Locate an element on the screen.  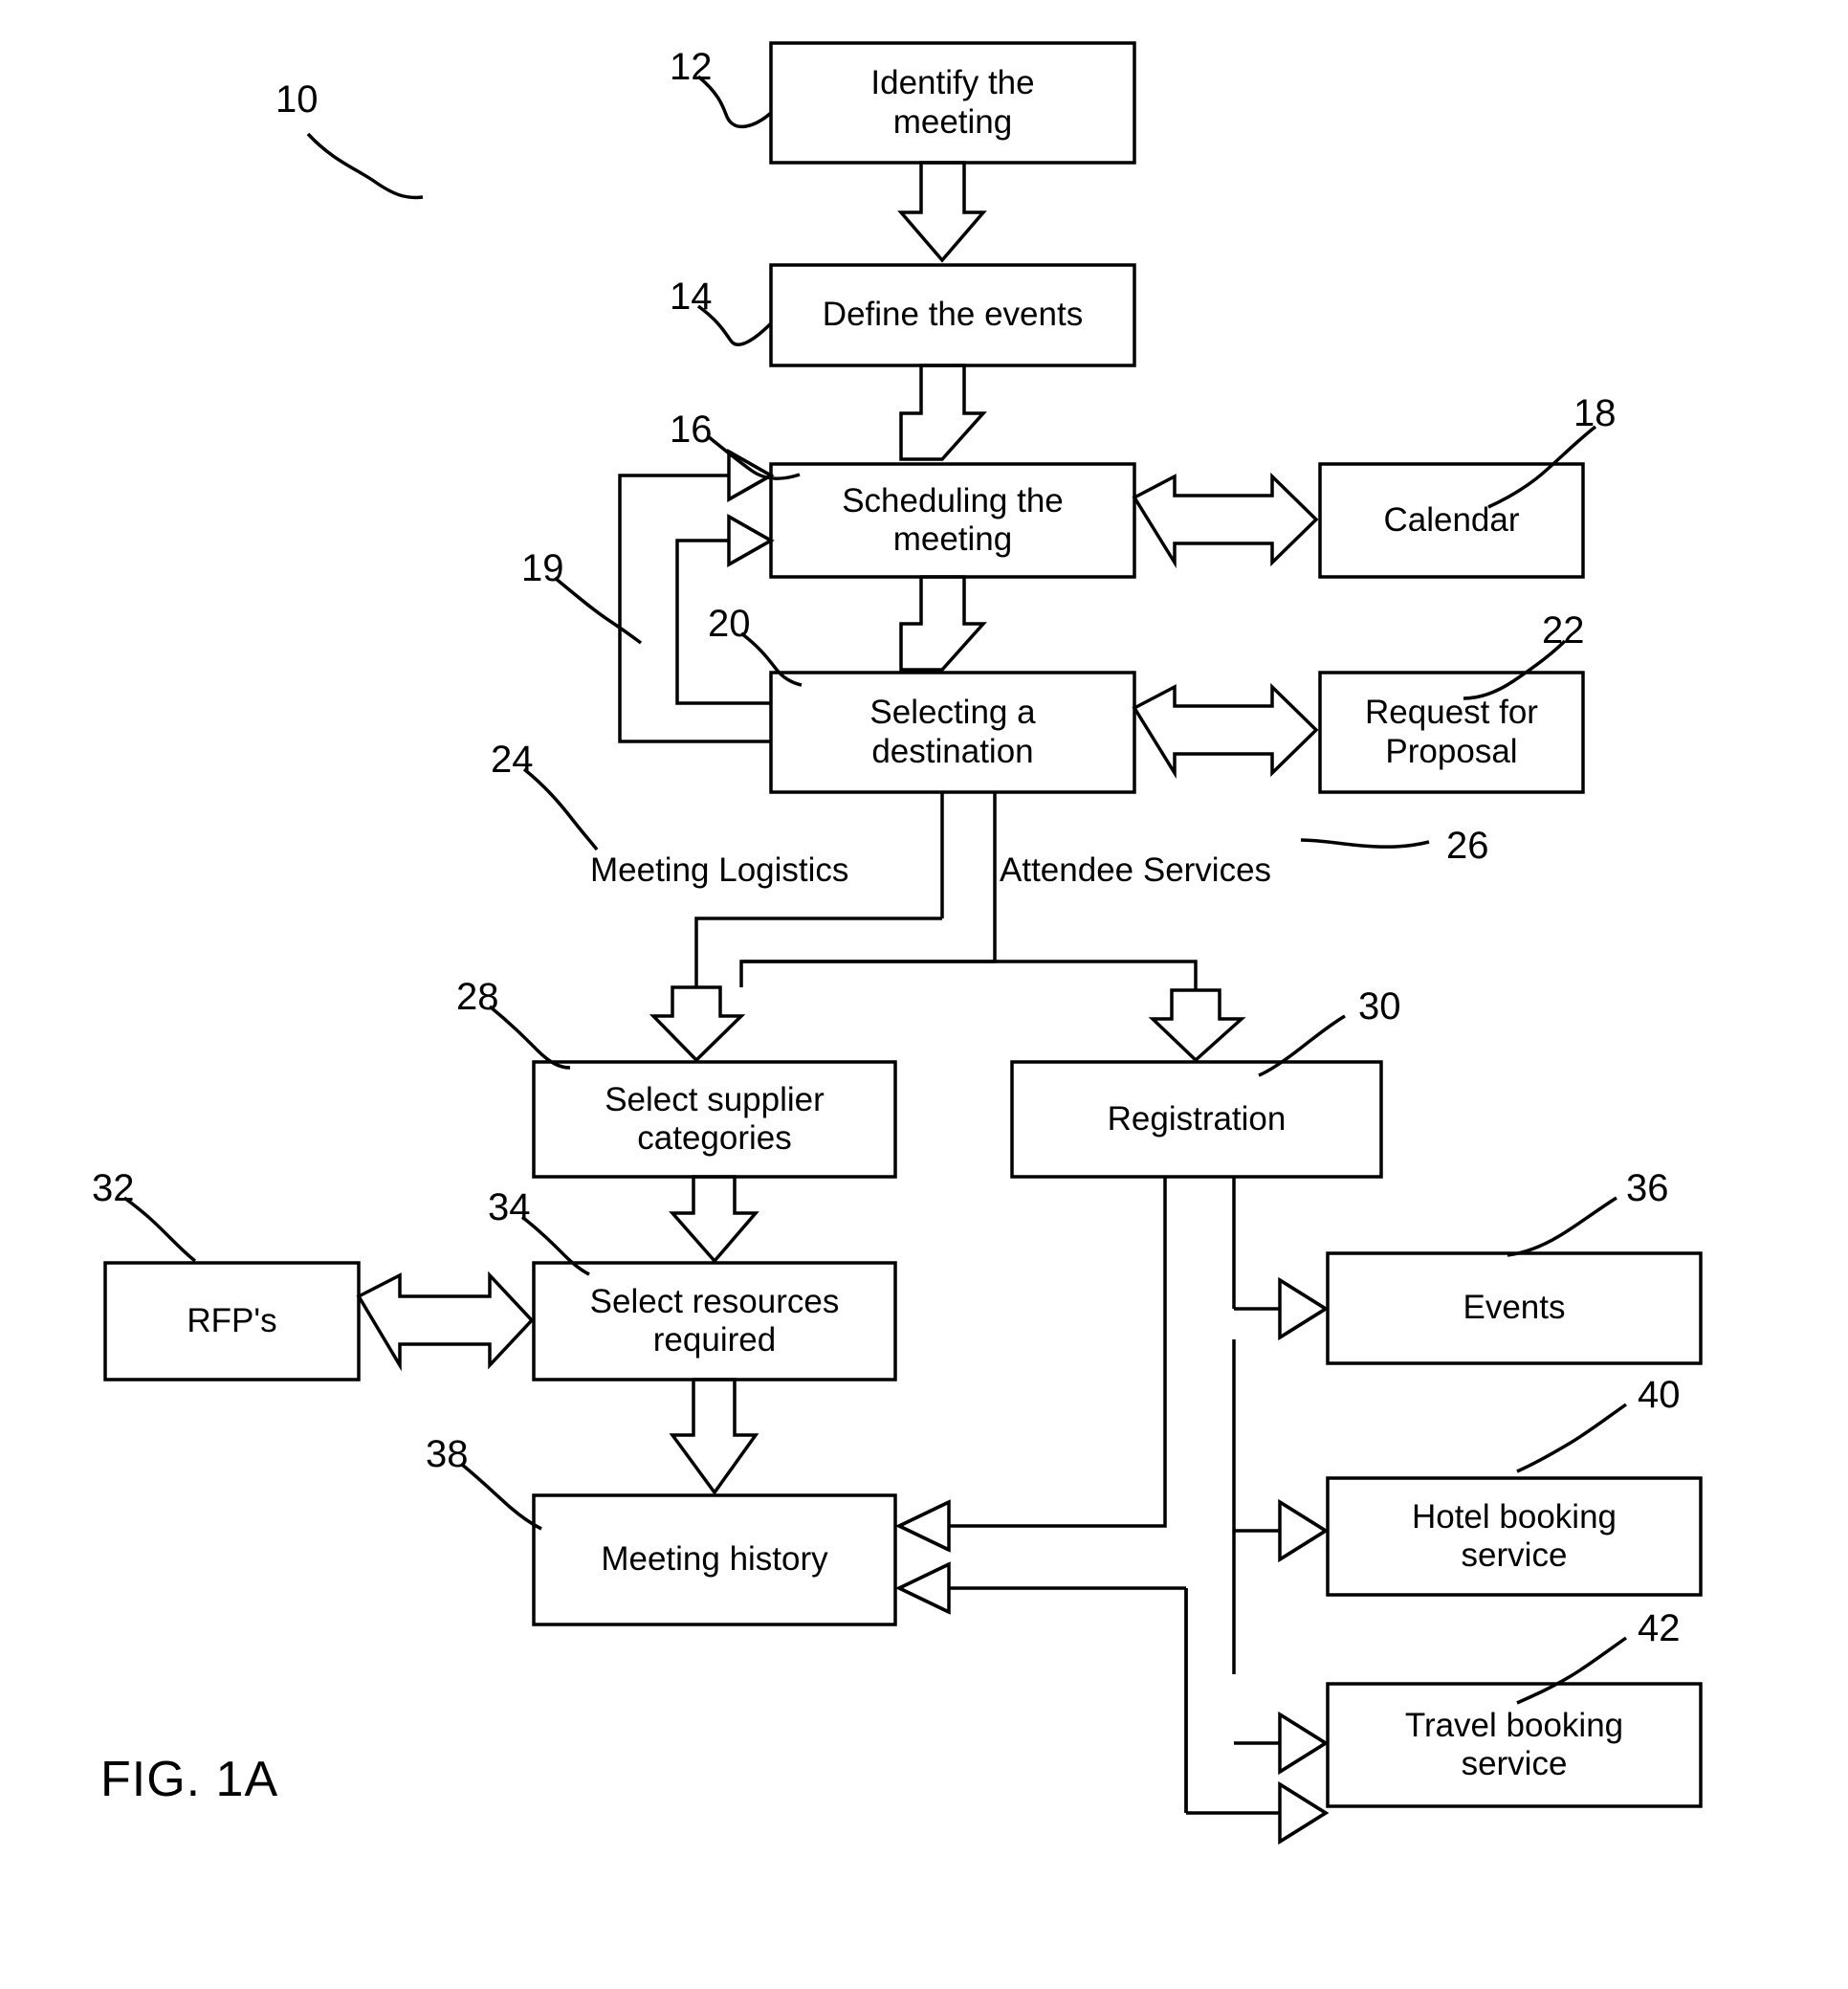
arrow-define-to-scheduling is located at coordinates (943, 413).